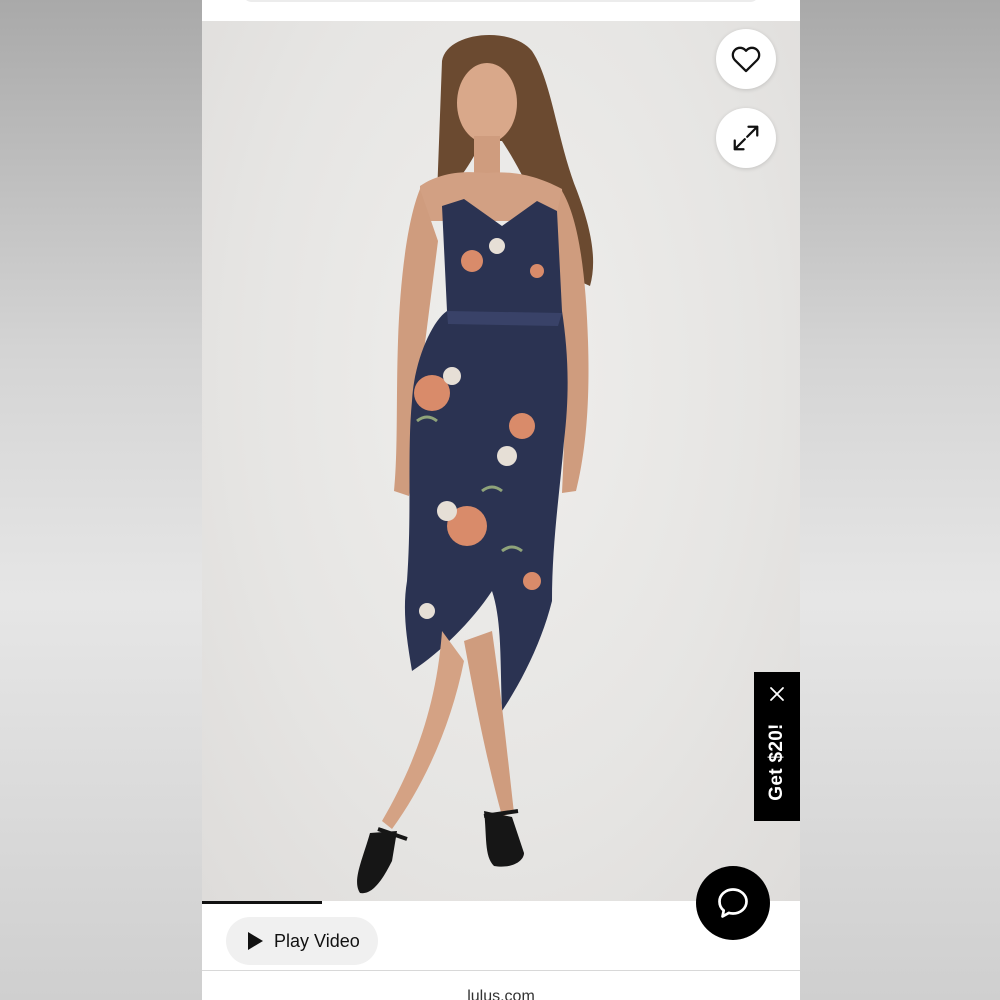 The image size is (1000, 1000). What do you see at coordinates (501, 1) in the screenshot?
I see `search-bar-edge` at bounding box center [501, 1].